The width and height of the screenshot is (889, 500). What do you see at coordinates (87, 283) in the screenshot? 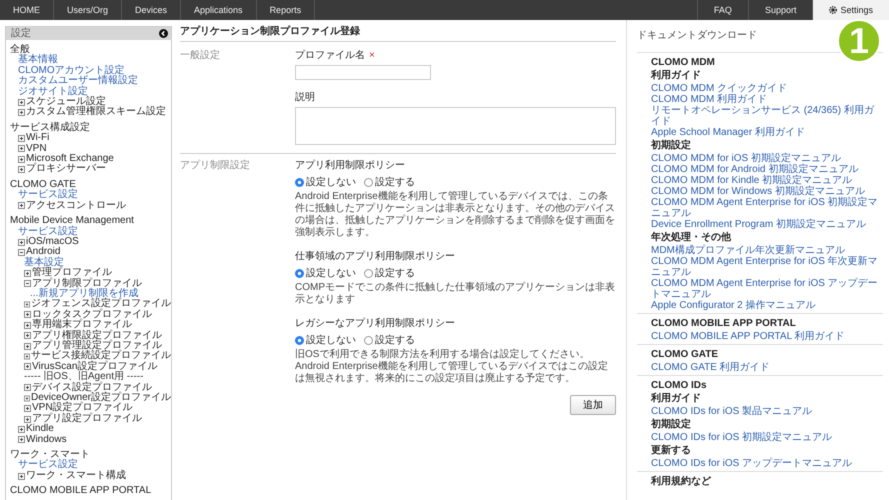
I see `sidebar-item: アプリ制限プロファイル` at bounding box center [87, 283].